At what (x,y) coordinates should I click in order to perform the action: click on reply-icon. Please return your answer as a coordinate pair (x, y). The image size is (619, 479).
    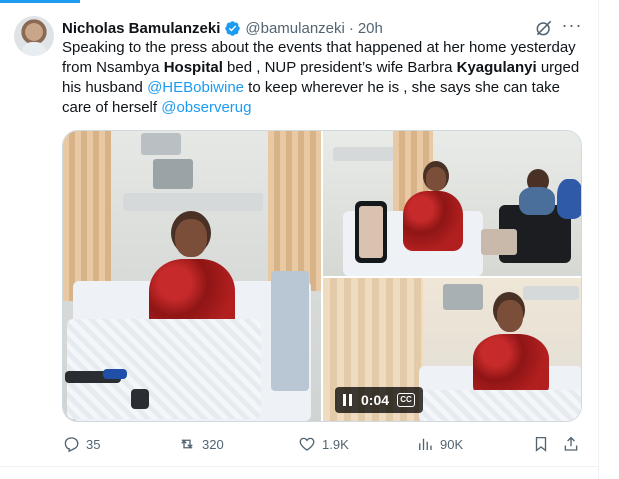
    Looking at the image, I should click on (71, 445).